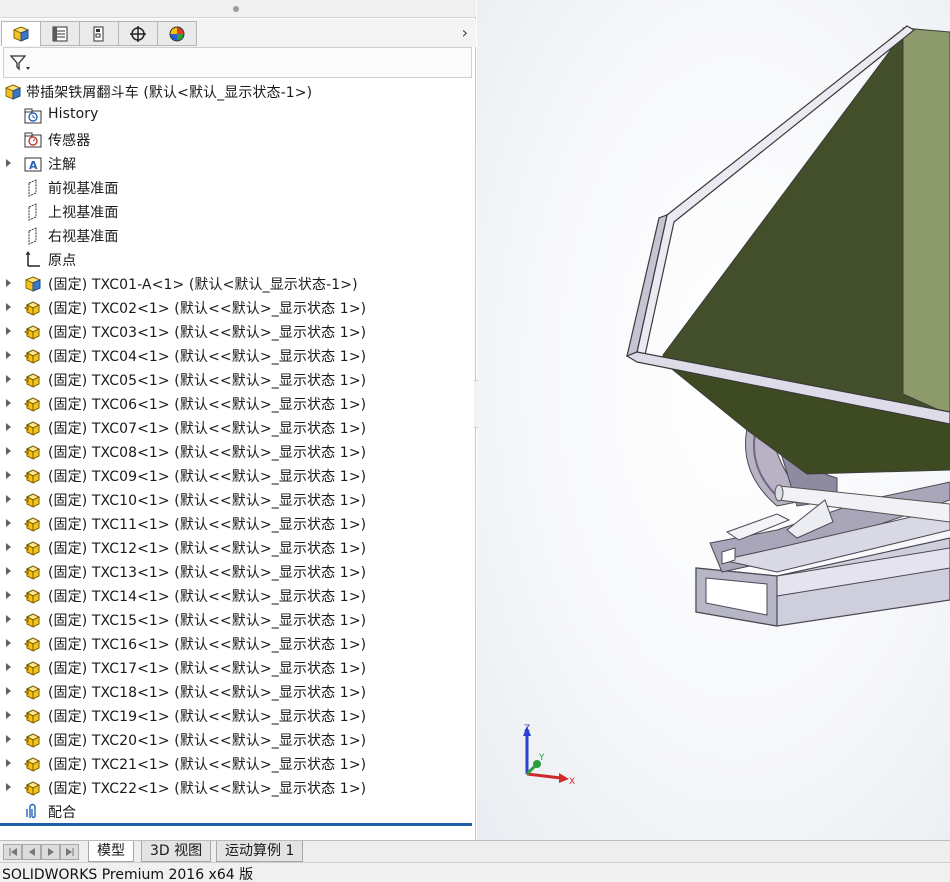 The width and height of the screenshot is (950, 882). Describe the element at coordinates (238, 164) in the screenshot. I see `tree-item-annotations: A 注解` at that location.